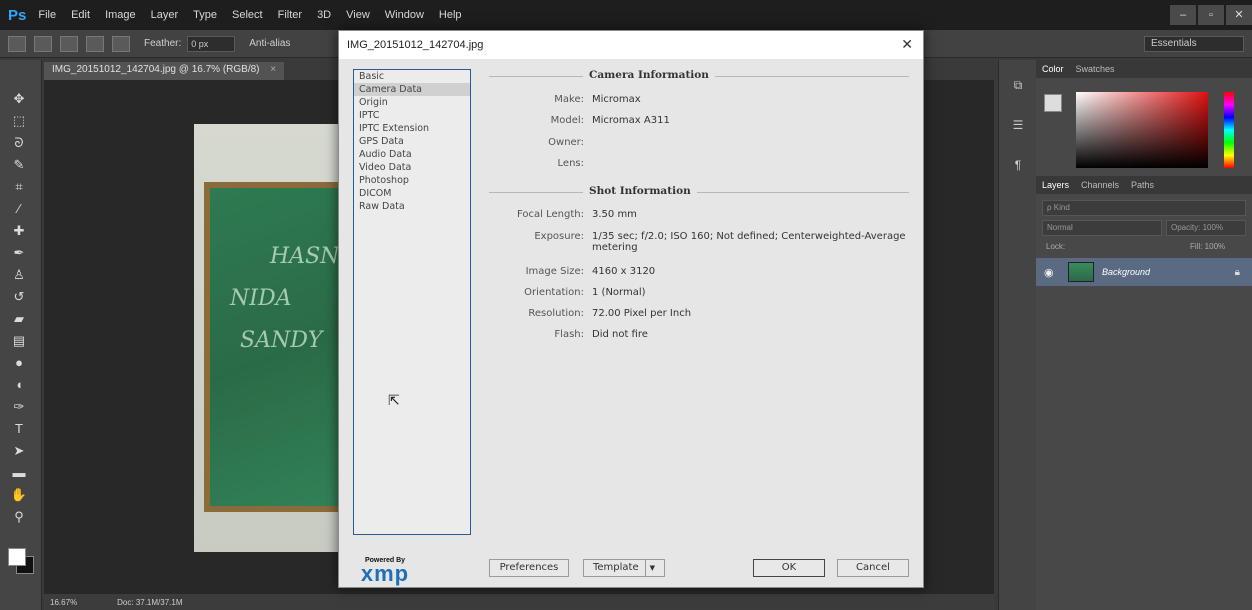  What do you see at coordinates (1144, 272) in the screenshot?
I see `layer-row-background: ◉ Background 🔒︎` at bounding box center [1144, 272].